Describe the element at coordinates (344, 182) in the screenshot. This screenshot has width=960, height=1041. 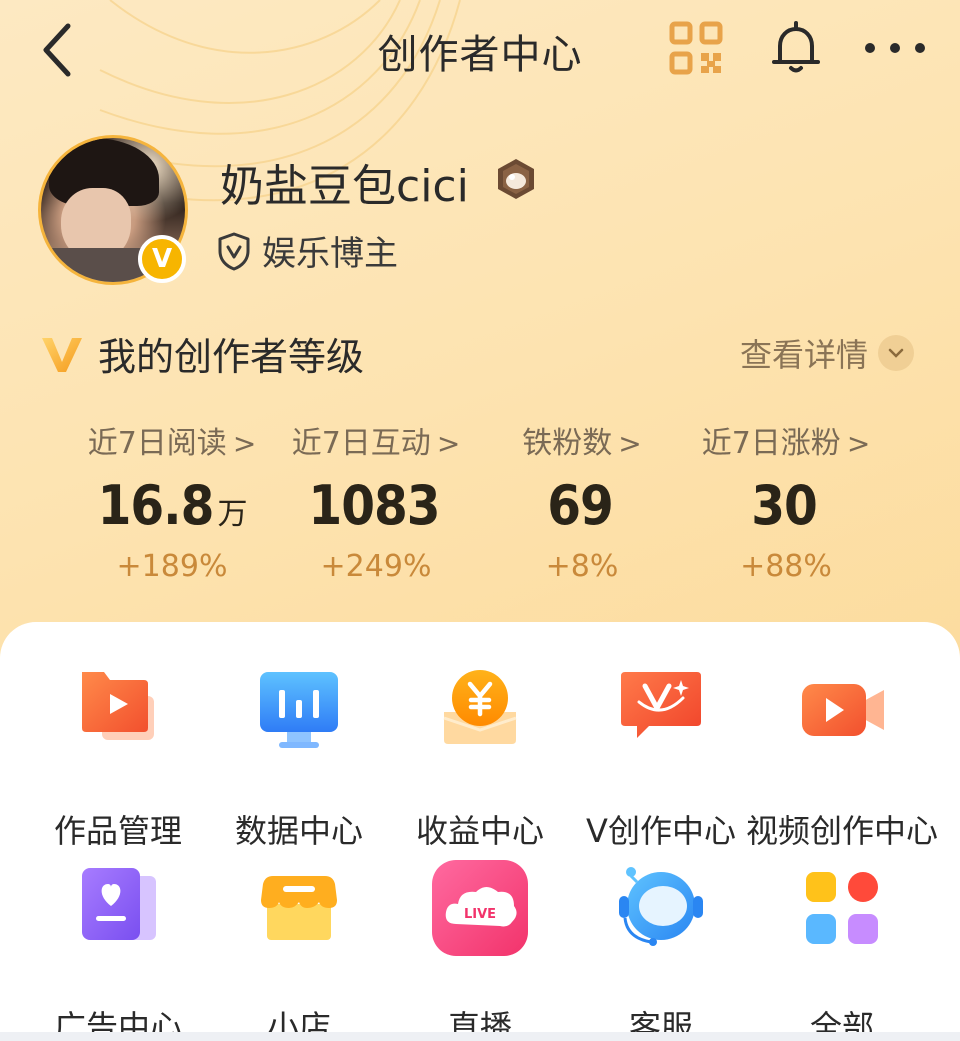
I see `username: 奶盐豆包cici` at that location.